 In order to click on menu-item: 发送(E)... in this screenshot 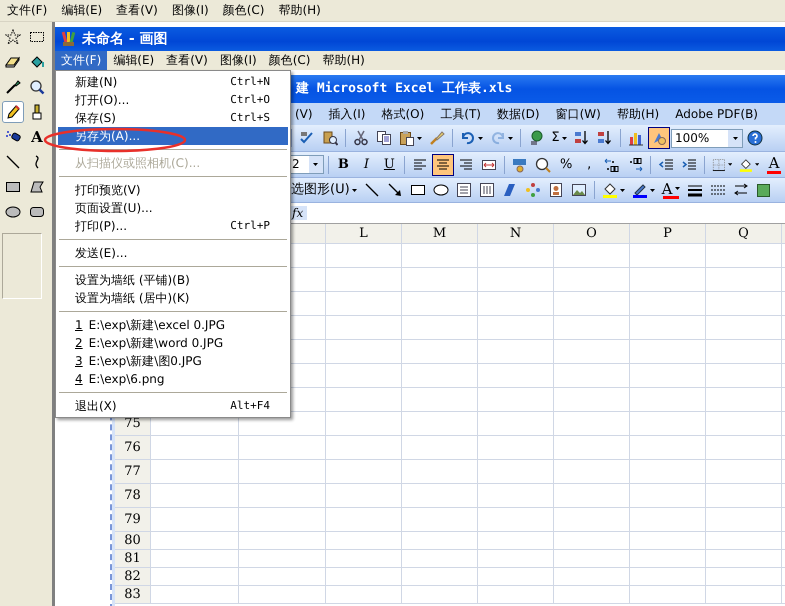, I will do `click(173, 253)`.